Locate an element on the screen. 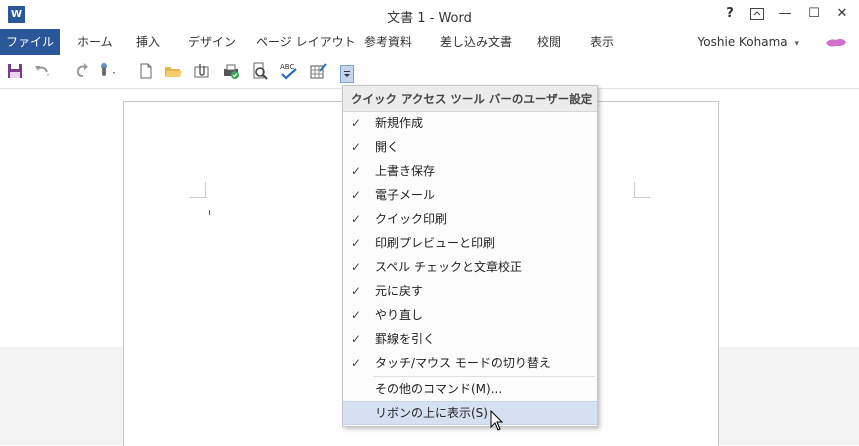 The height and width of the screenshot is (446, 859). ribbon-display-icon is located at coordinates (757, 14).